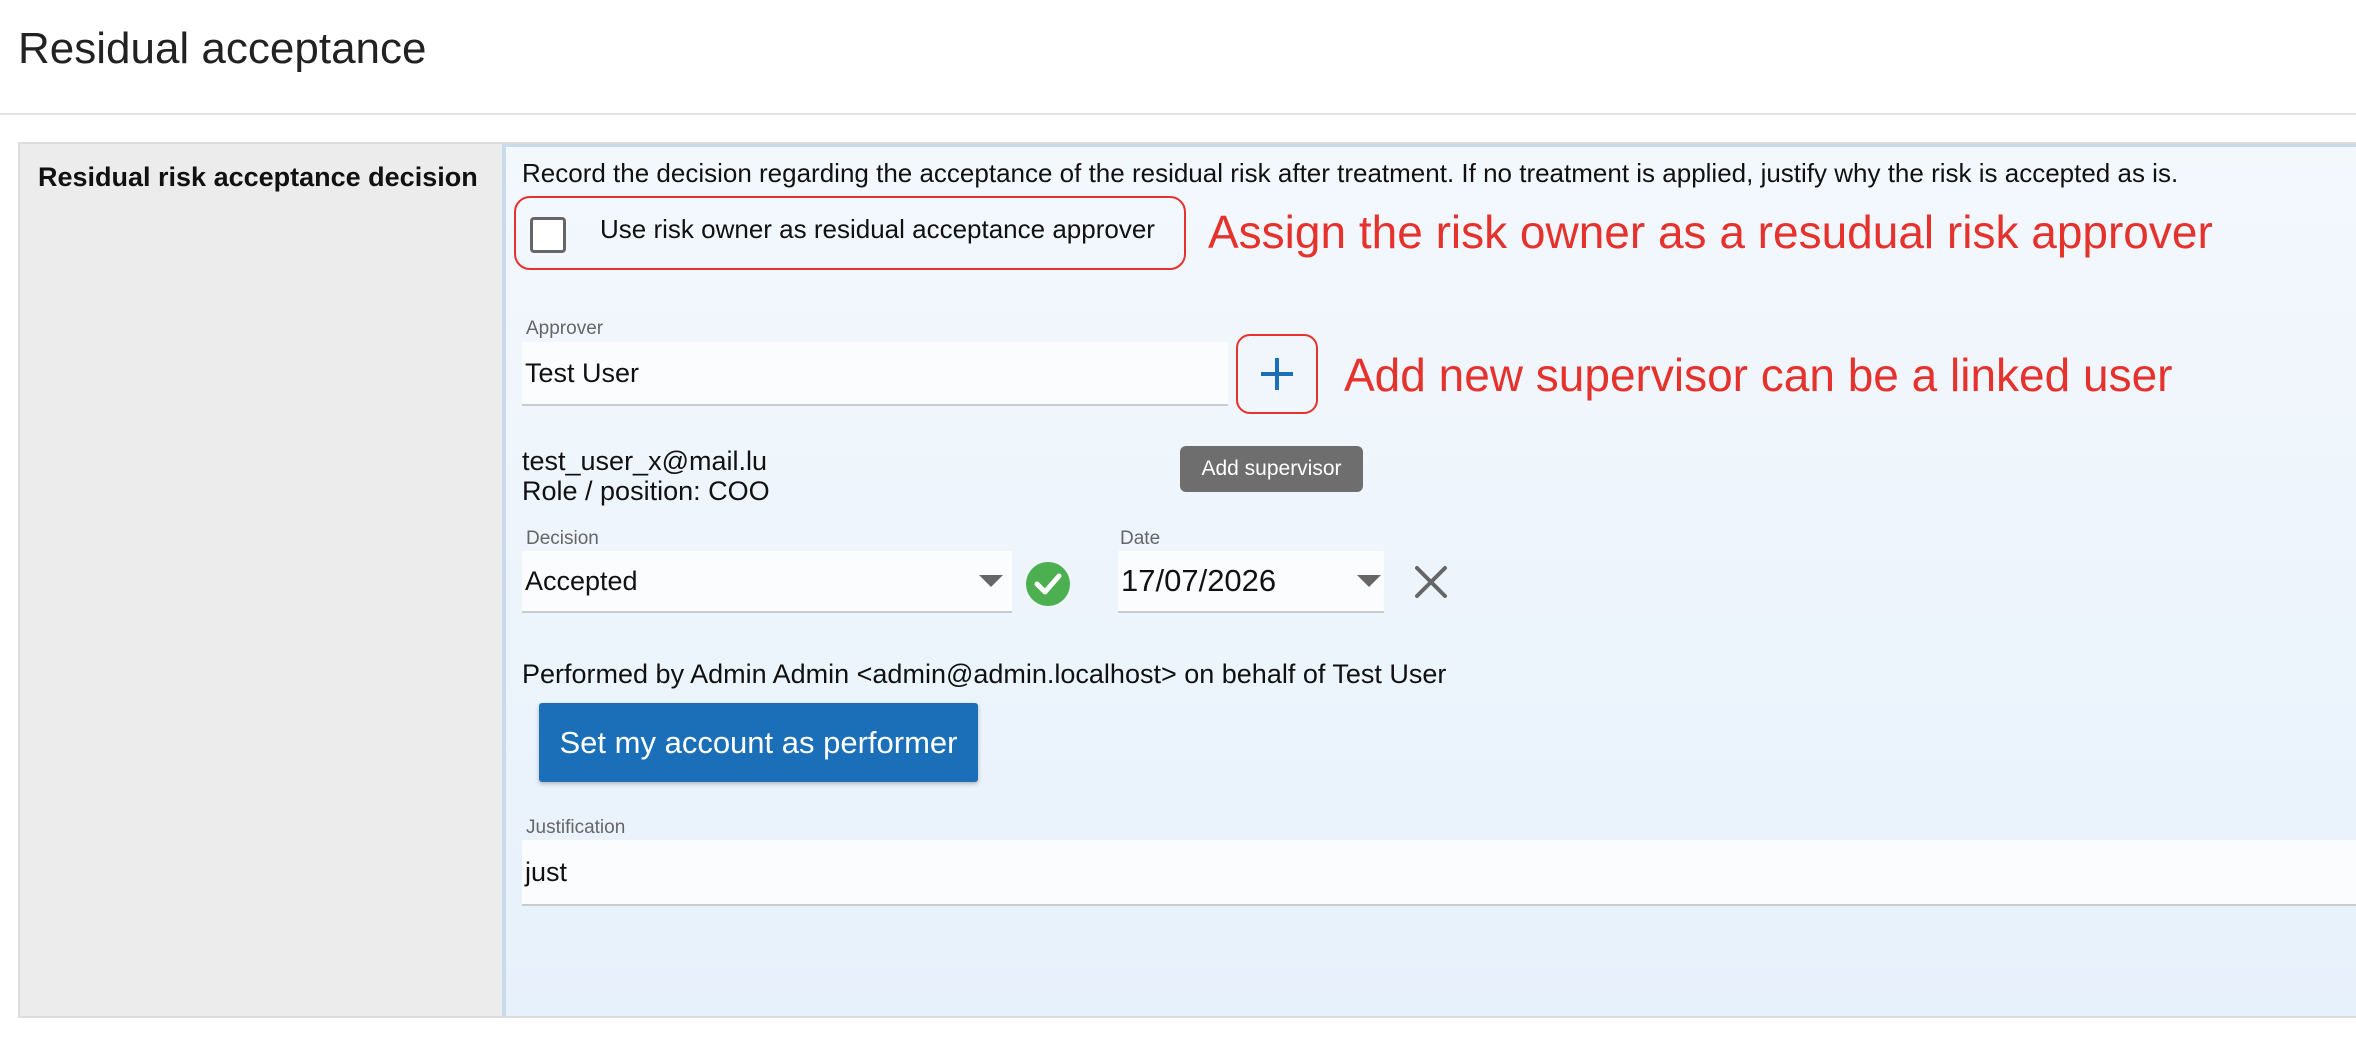 The width and height of the screenshot is (2356, 1040). Describe the element at coordinates (1439, 873) in the screenshot. I see `justification-field: just` at that location.